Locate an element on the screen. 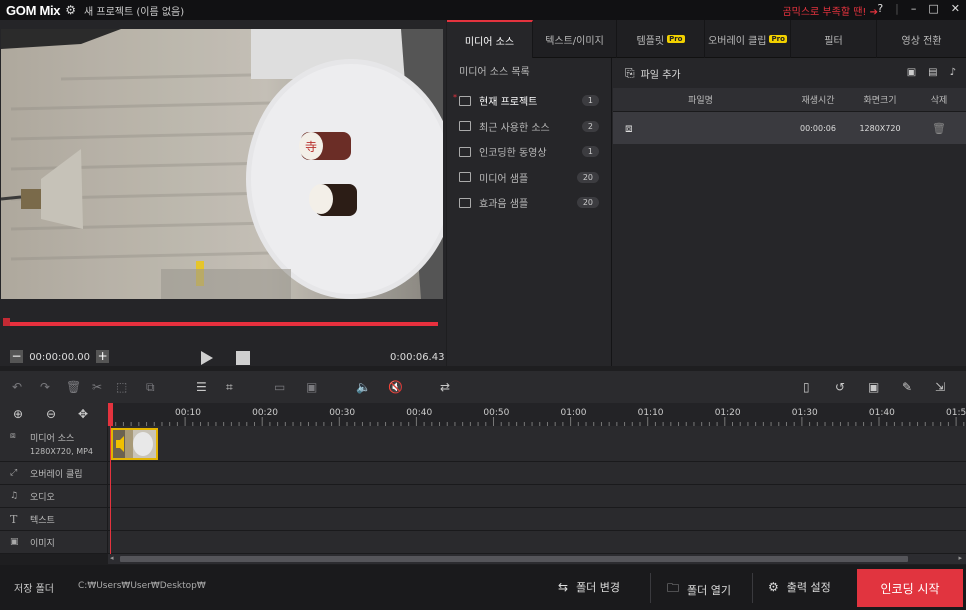  save-as-icon: ✎ is located at coordinates (907, 387).